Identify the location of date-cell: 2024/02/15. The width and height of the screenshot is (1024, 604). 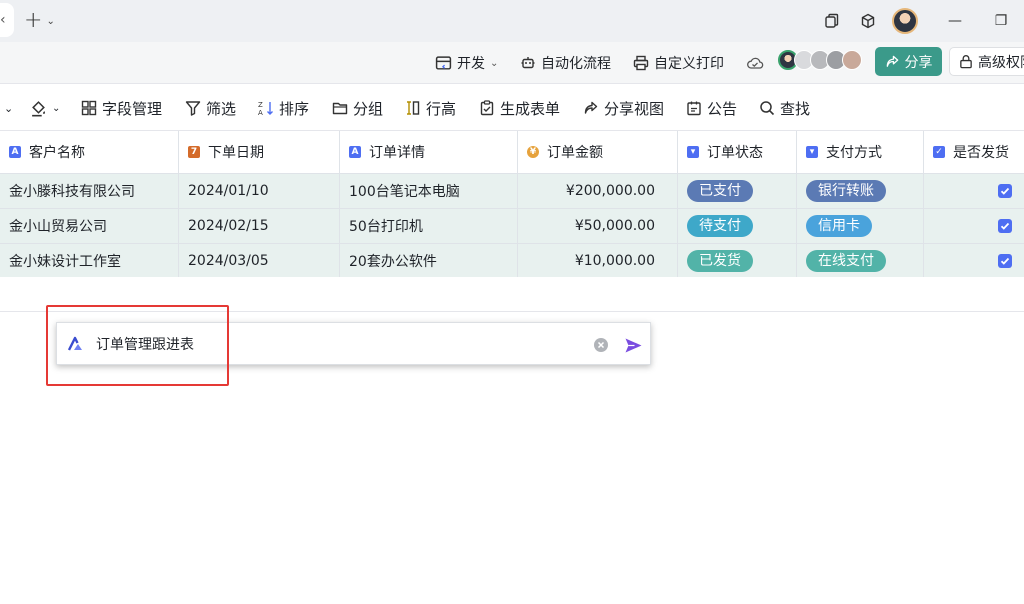
(259, 226).